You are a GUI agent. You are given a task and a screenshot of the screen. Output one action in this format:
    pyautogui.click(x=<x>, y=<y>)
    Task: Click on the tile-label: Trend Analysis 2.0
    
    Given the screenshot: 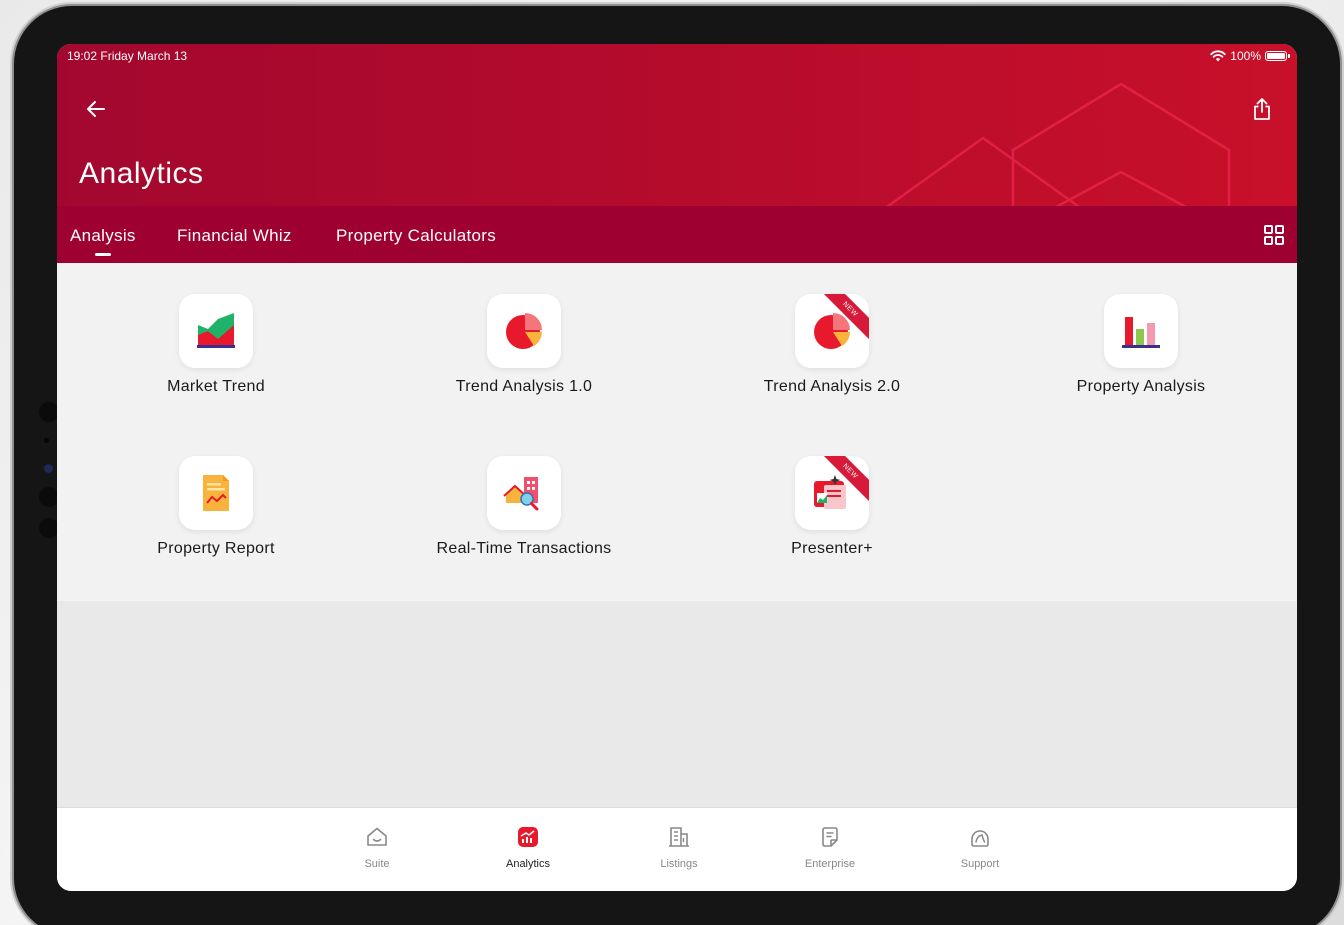 What is the action you would take?
    pyautogui.click(x=832, y=386)
    